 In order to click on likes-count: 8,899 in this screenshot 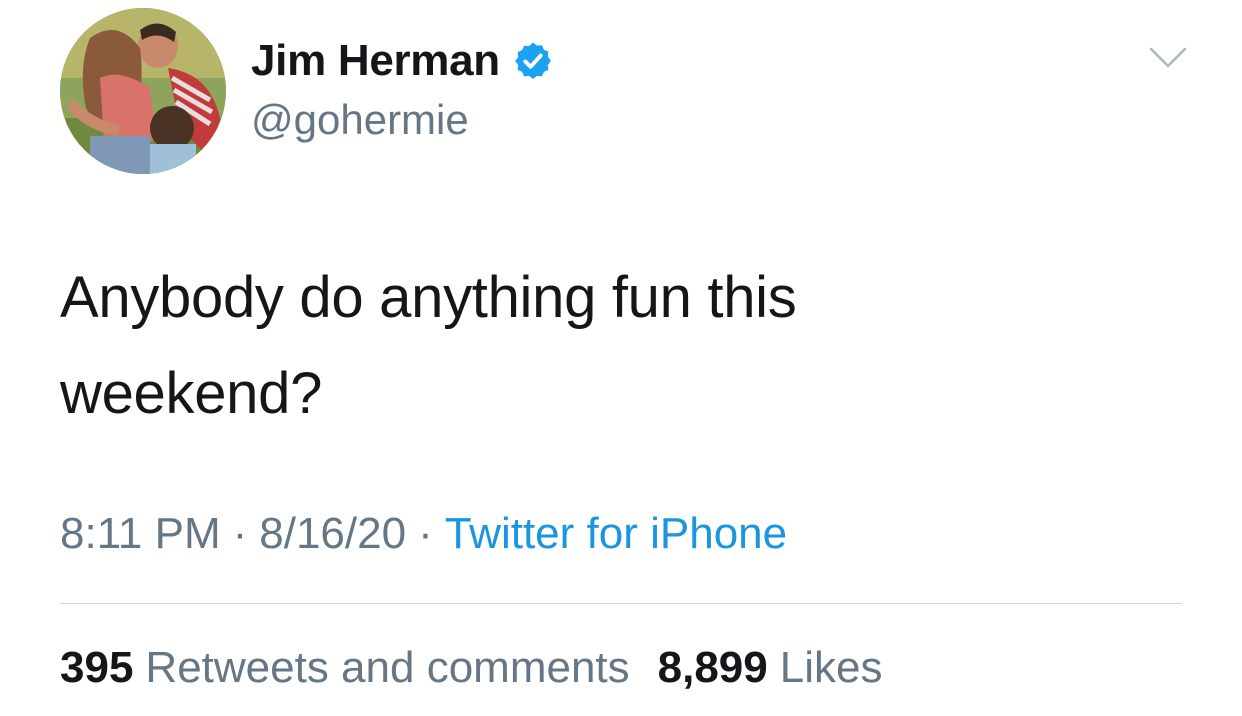, I will do `click(712, 667)`.